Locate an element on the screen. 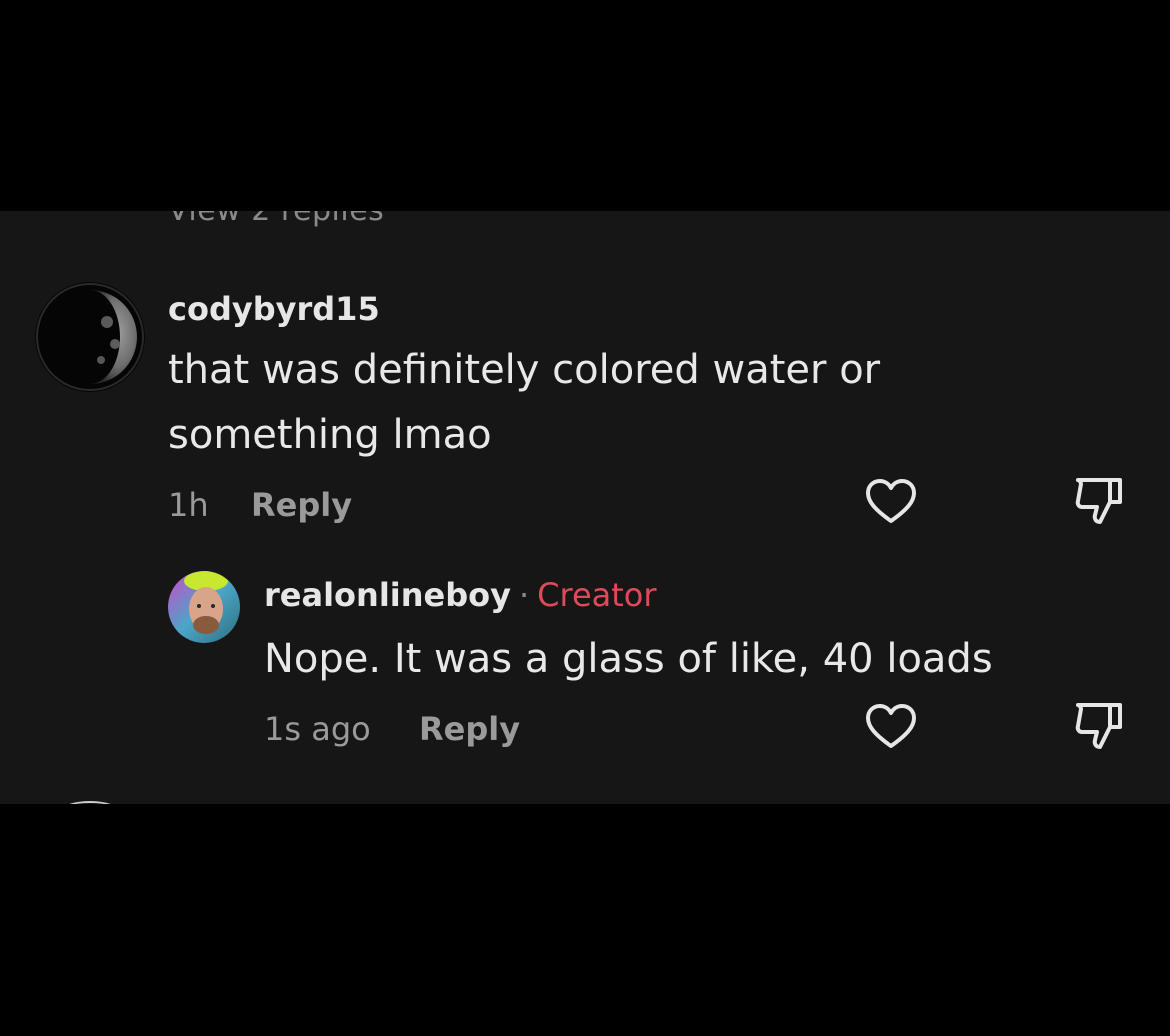 This screenshot has height=1036, width=1170. comment-timestamp: 1h is located at coordinates (188, 505).